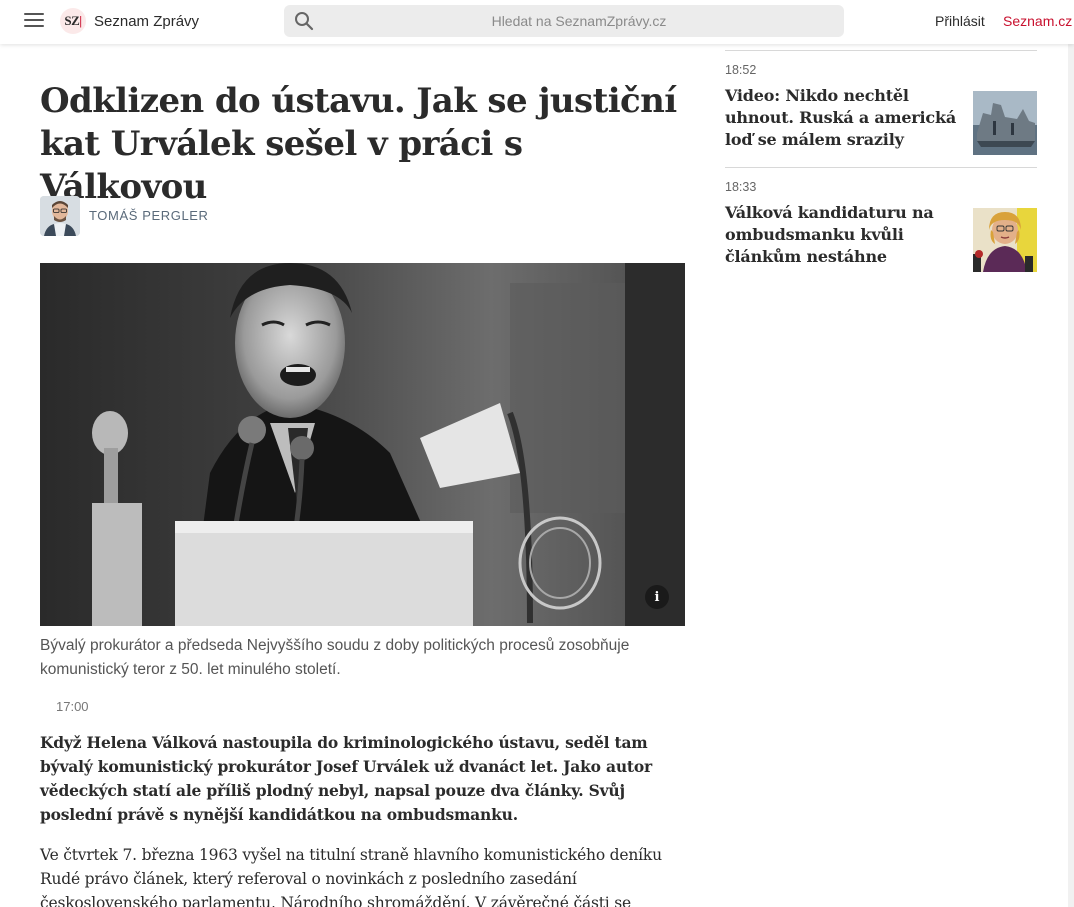 The height and width of the screenshot is (907, 1074). What do you see at coordinates (657, 597) in the screenshot?
I see `info-icon: i` at bounding box center [657, 597].